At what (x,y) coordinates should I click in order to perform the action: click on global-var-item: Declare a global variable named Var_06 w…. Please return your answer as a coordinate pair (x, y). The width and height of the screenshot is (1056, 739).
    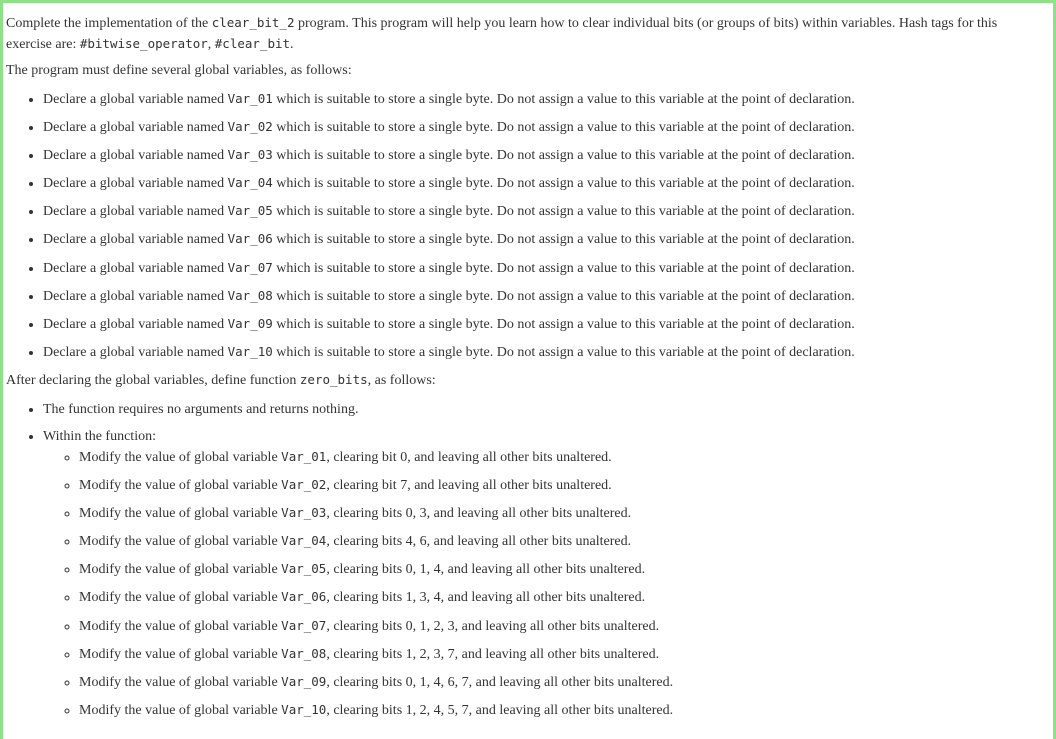
    Looking at the image, I should click on (541, 239).